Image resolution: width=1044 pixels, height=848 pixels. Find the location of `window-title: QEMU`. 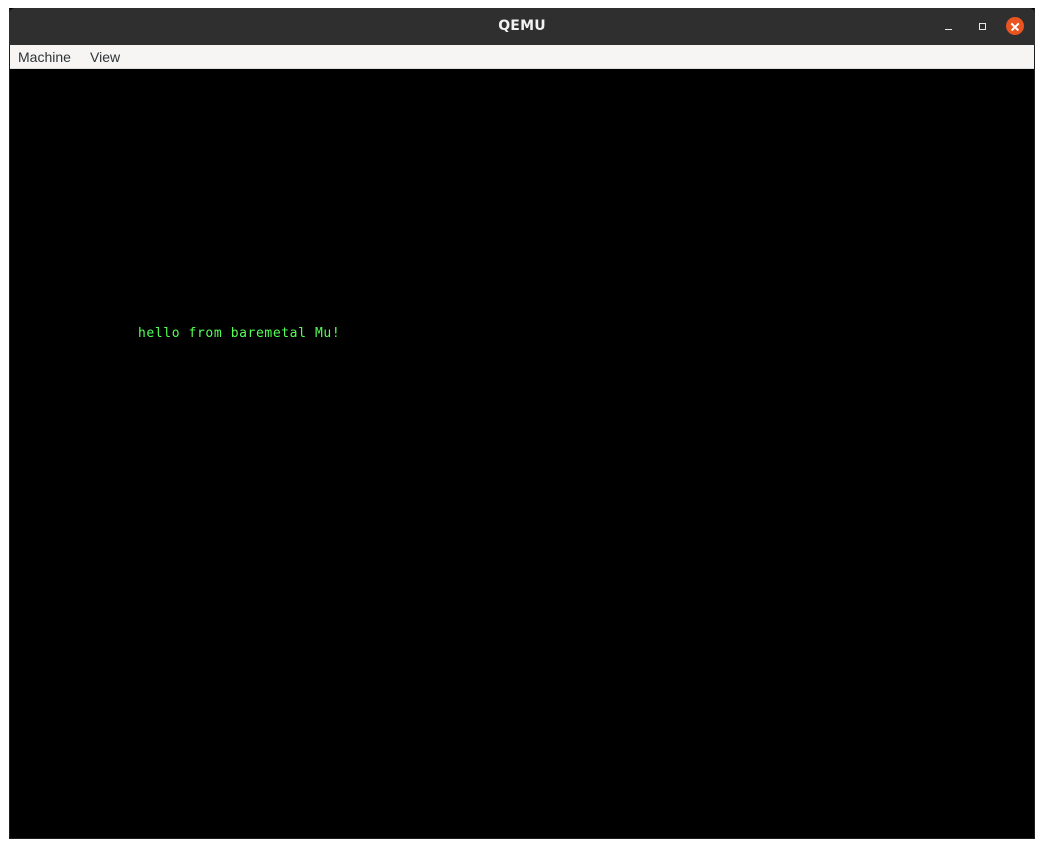

window-title: QEMU is located at coordinates (522, 26).